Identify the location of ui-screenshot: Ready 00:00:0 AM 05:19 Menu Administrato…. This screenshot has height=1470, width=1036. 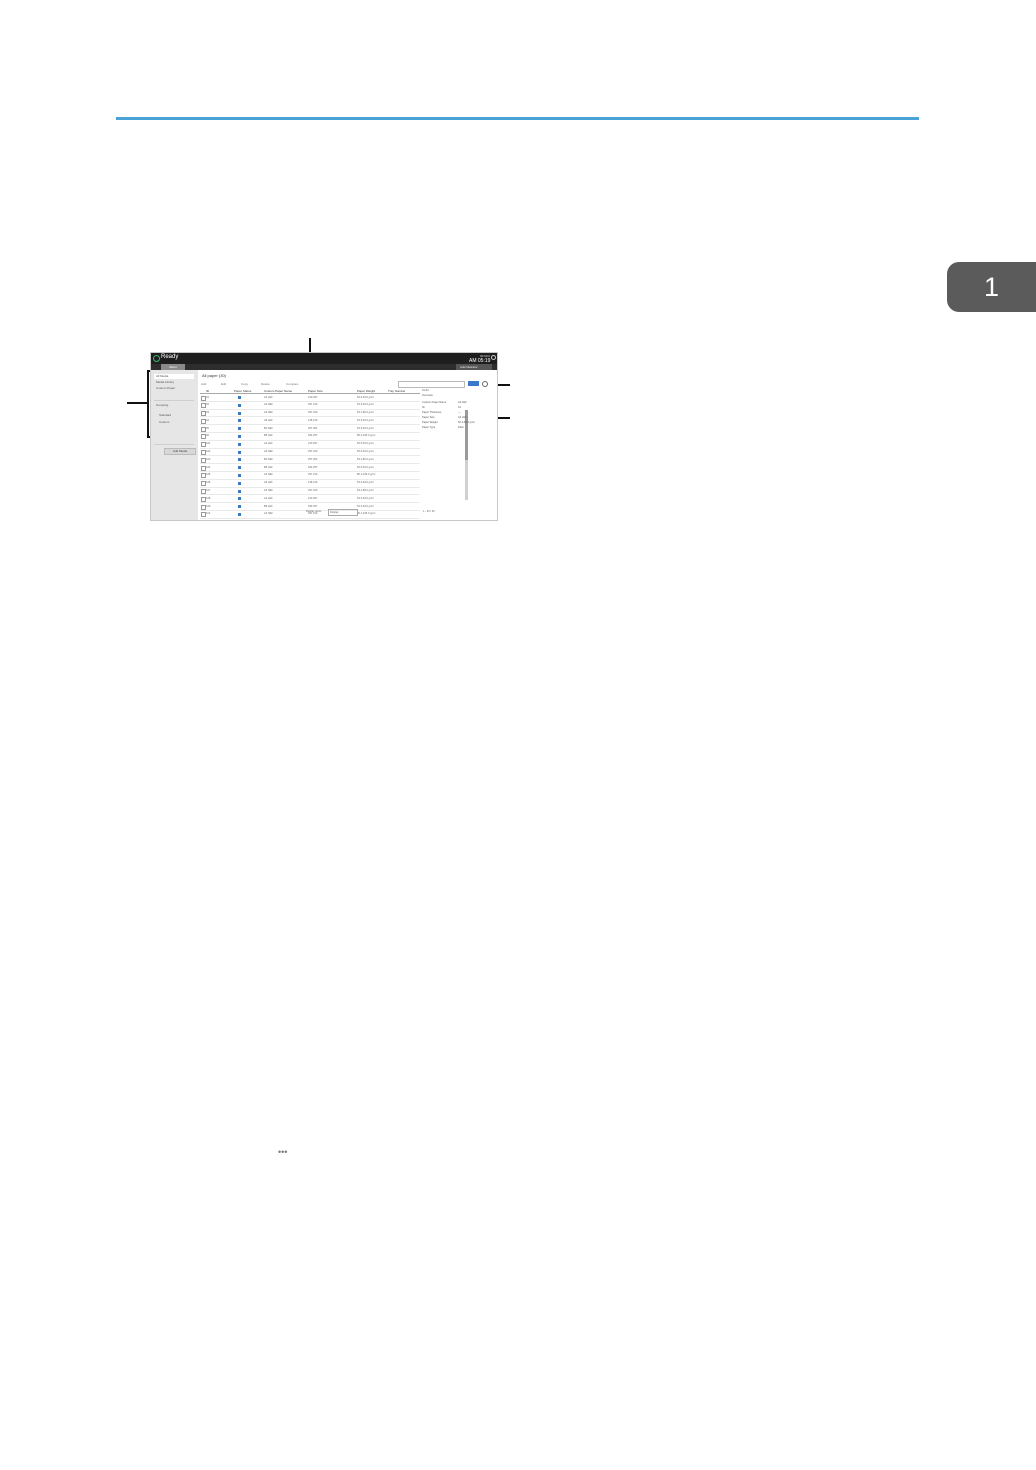
(324, 436).